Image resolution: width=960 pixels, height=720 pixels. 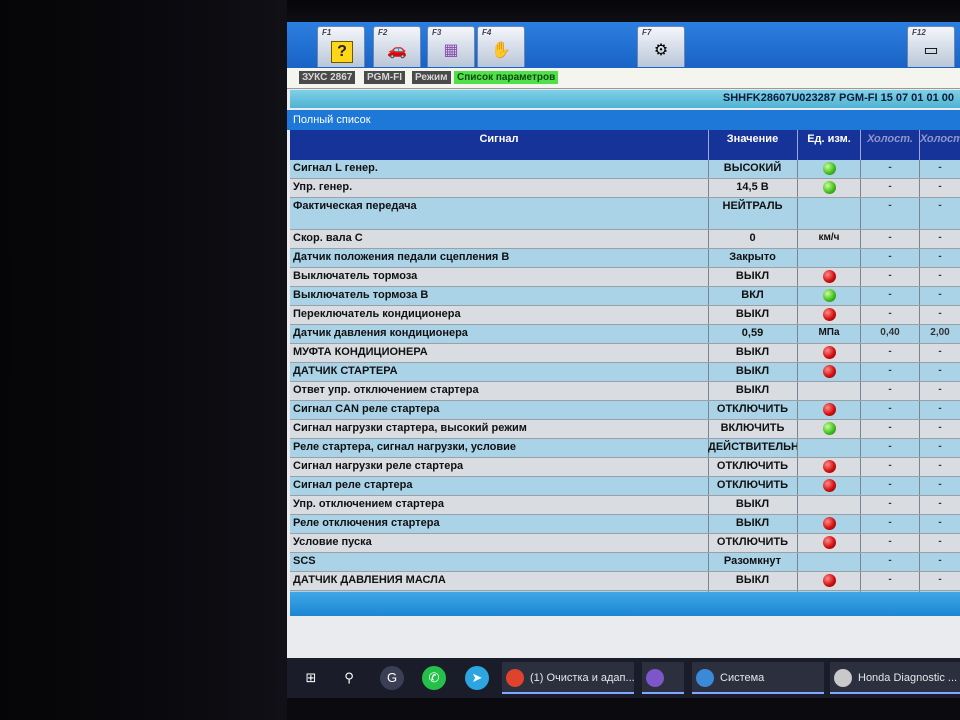 I want to click on table-row: Ответ упр. отключением стартера ВЫКЛ - -, so click(x=625, y=391).